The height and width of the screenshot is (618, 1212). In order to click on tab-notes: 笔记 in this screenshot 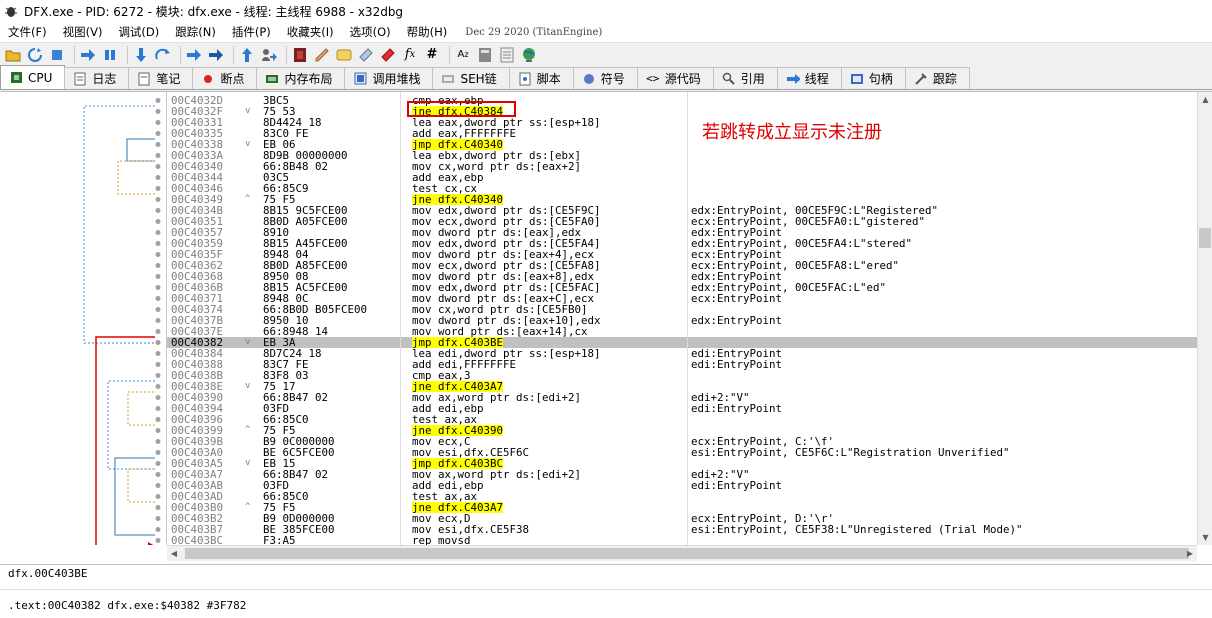, I will do `click(161, 78)`.